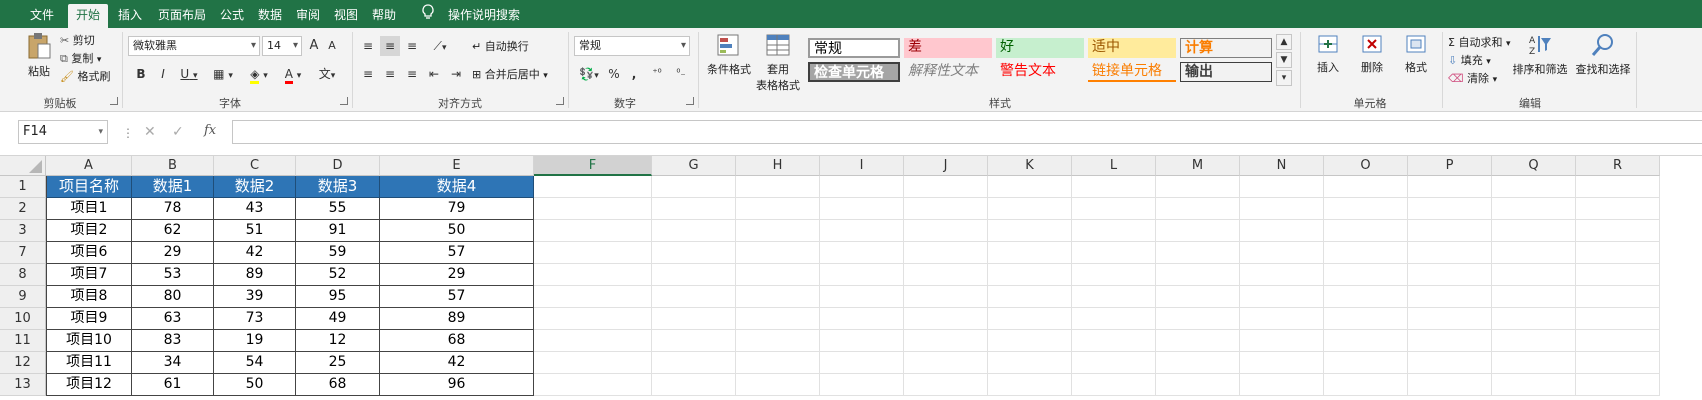 The image size is (1702, 400). What do you see at coordinates (338, 319) in the screenshot?
I see `table-data-cell: 49` at bounding box center [338, 319].